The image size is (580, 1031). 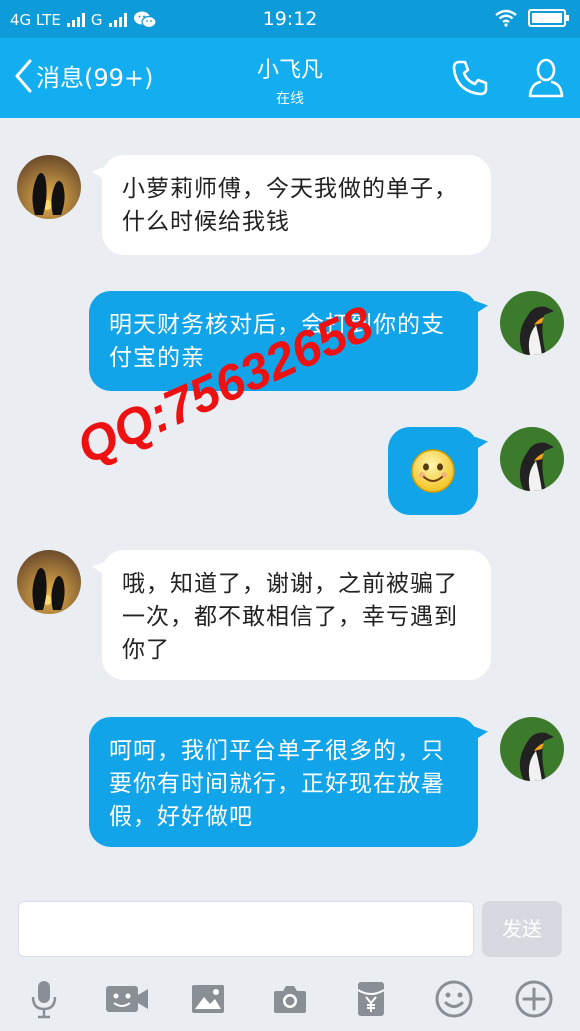 I want to click on profile-icon, so click(x=546, y=78).